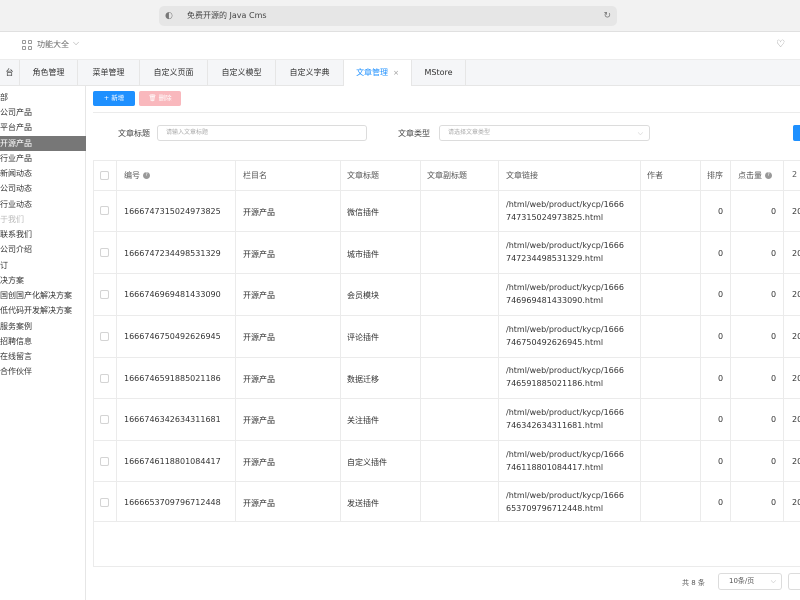 This screenshot has width=800, height=600. Describe the element at coordinates (310, 73) in the screenshot. I see `tab-custom-dictionary: 自定义字典` at that location.